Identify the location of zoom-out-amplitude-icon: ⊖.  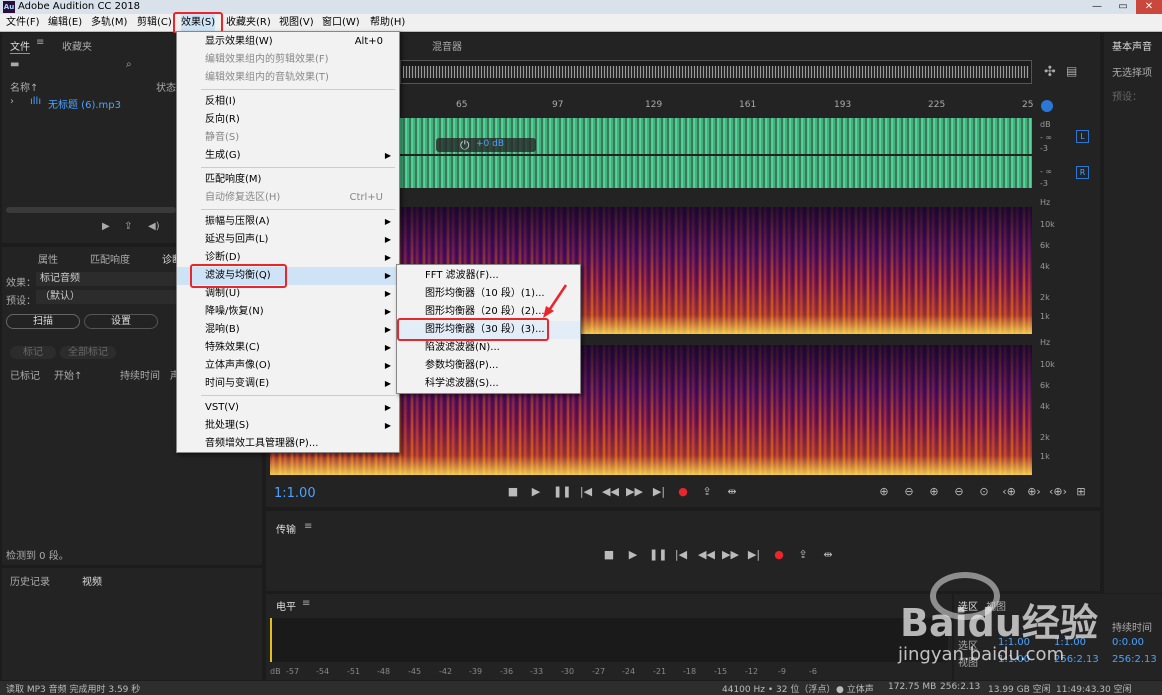
(909, 491).